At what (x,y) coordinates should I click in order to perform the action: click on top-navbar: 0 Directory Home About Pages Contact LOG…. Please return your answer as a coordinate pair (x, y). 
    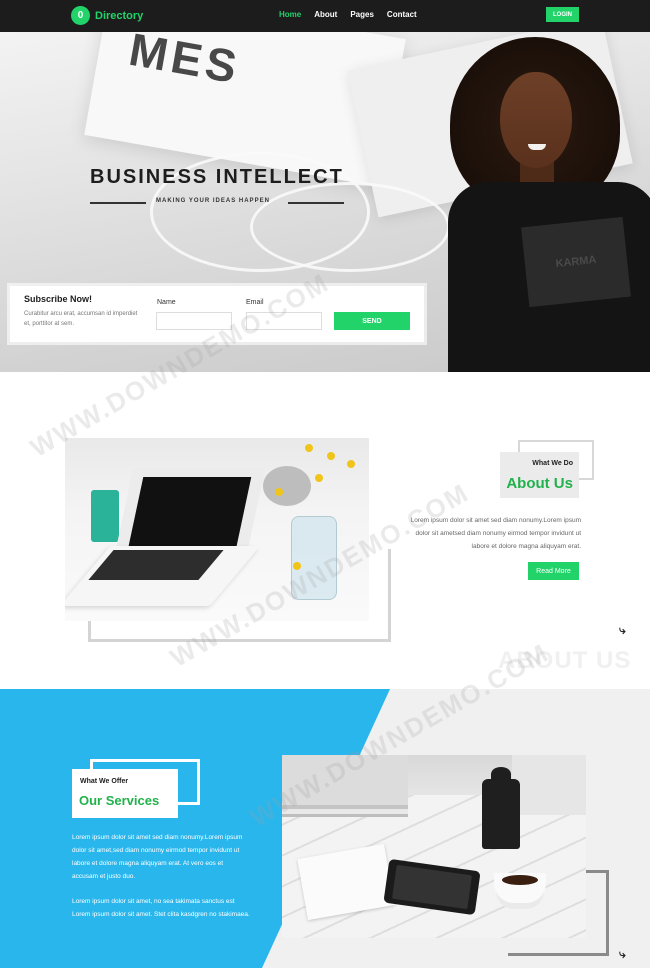
    Looking at the image, I should click on (325, 16).